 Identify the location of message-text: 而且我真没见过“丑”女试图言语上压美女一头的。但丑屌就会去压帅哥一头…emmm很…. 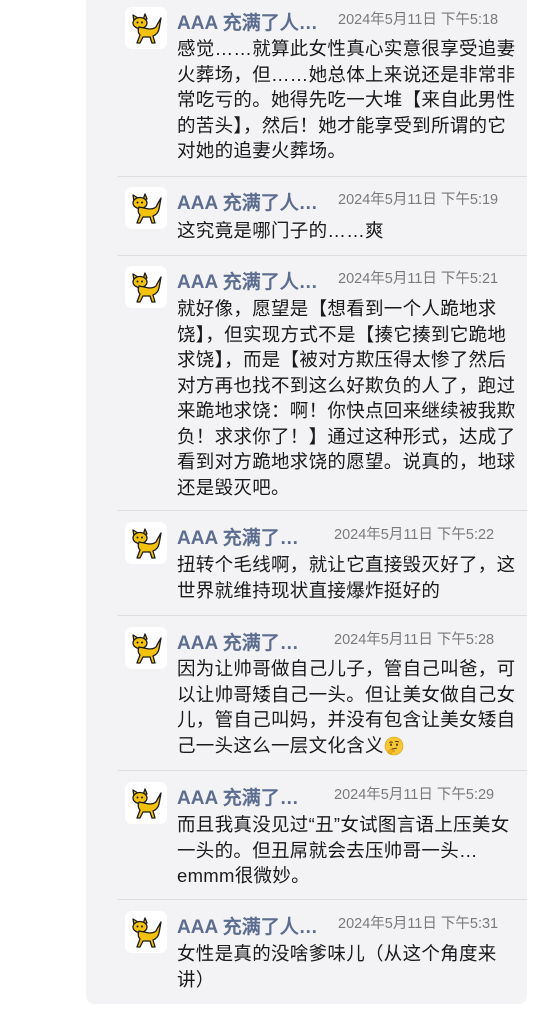
(343, 850).